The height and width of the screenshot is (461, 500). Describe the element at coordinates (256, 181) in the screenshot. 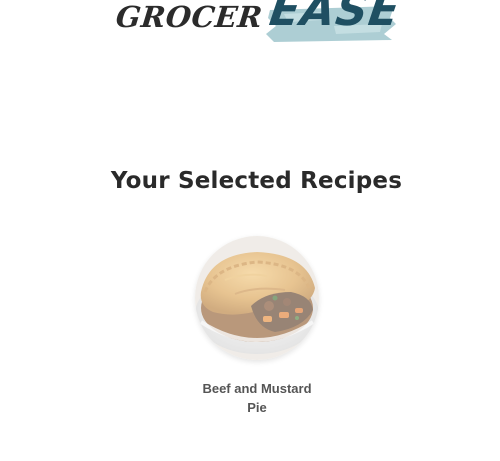

I see `page-title: Your Selected Recipes` at that location.